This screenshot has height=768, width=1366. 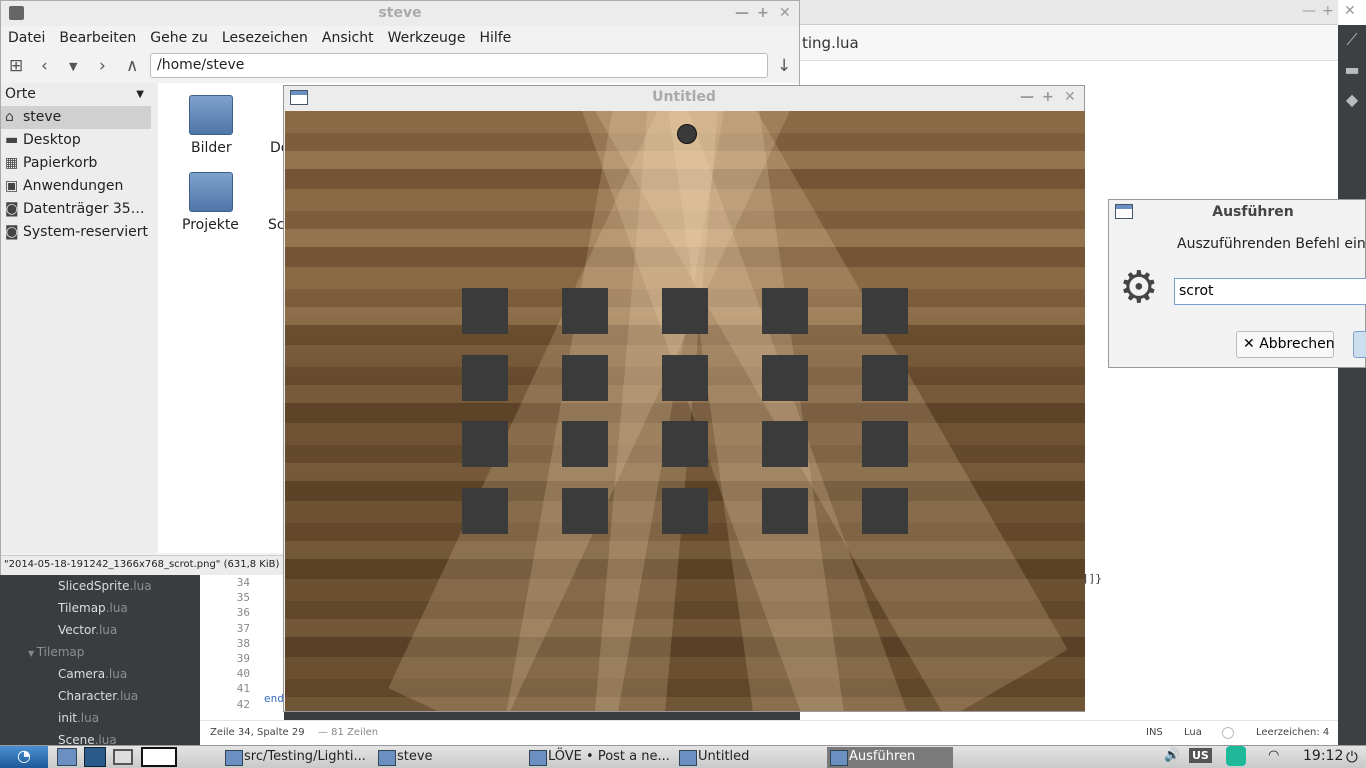 What do you see at coordinates (79, 140) in the screenshot?
I see `place-item: ▬ Desktop` at bounding box center [79, 140].